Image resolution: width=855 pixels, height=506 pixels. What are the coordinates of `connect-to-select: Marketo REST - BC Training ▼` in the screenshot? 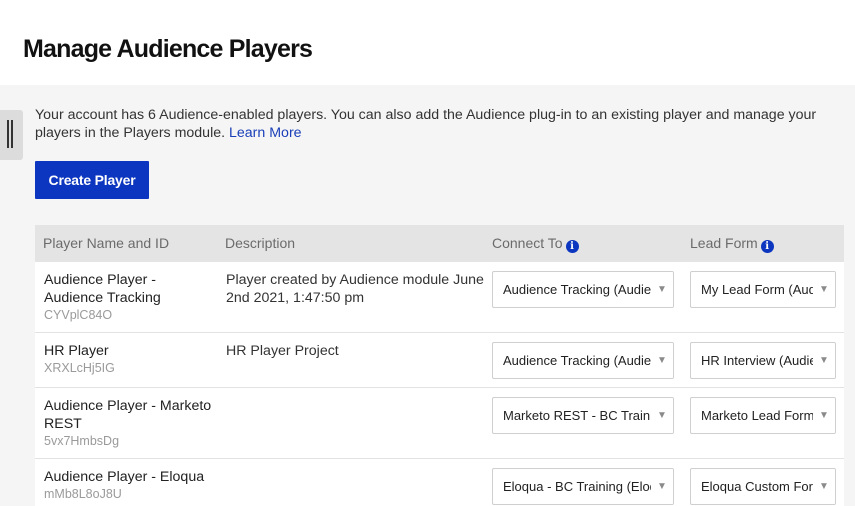 It's located at (583, 415).